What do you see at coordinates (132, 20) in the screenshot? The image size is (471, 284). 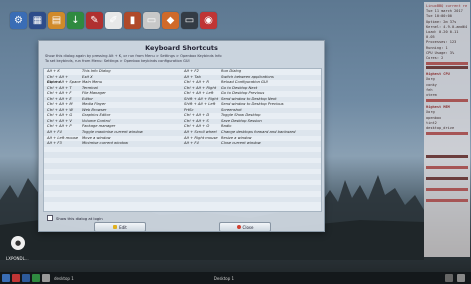 I see `bookshelf-icon: ▮` at bounding box center [132, 20].